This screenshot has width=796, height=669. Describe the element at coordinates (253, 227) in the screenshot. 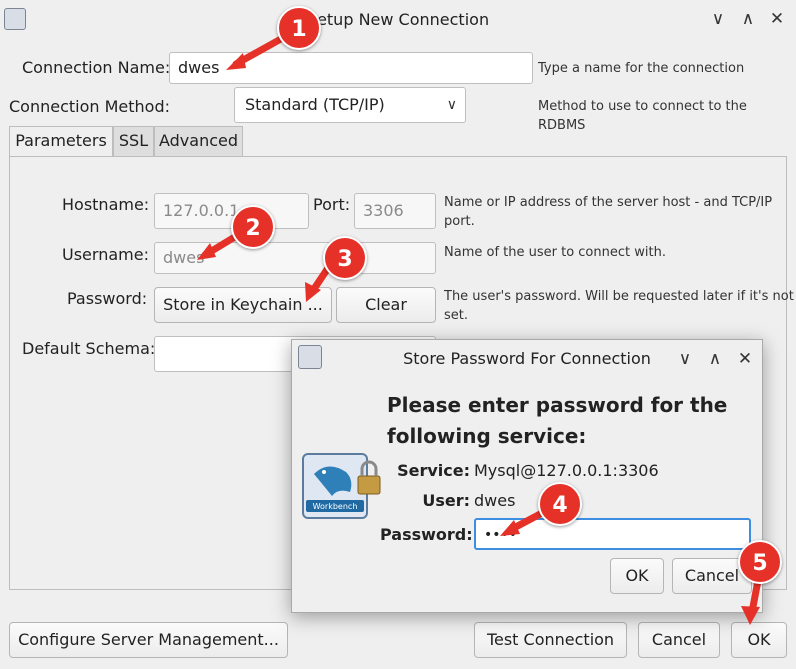

I see `annotation-badge-2: 2` at that location.